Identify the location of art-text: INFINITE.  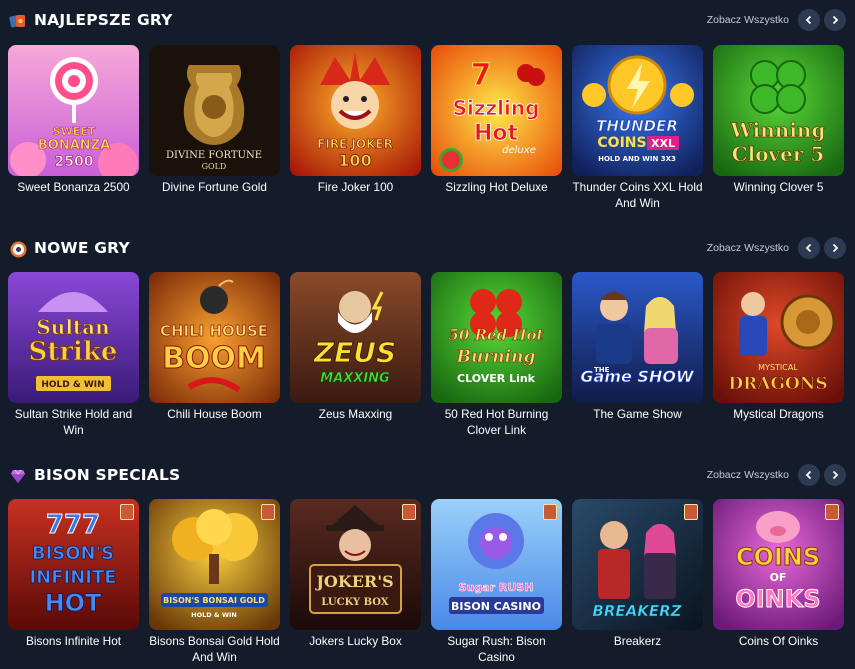
(72, 577).